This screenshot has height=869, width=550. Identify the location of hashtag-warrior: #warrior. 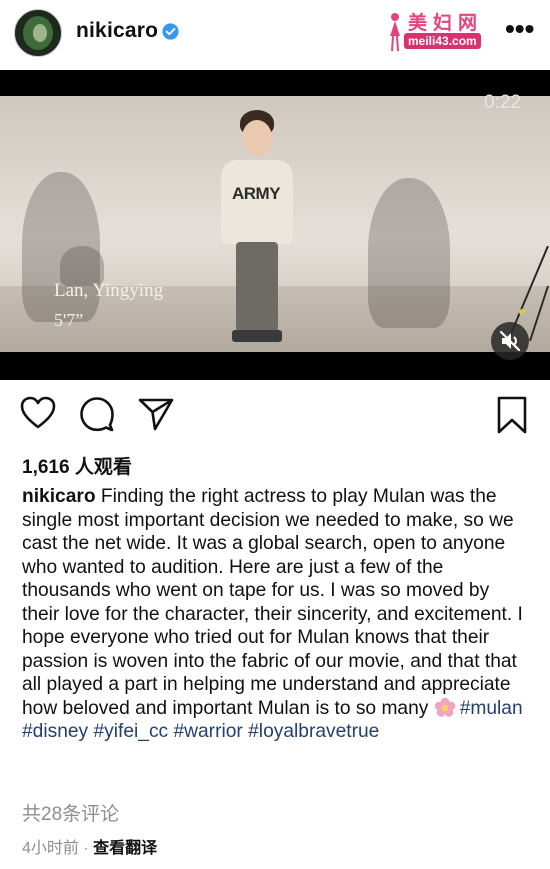
(207, 731).